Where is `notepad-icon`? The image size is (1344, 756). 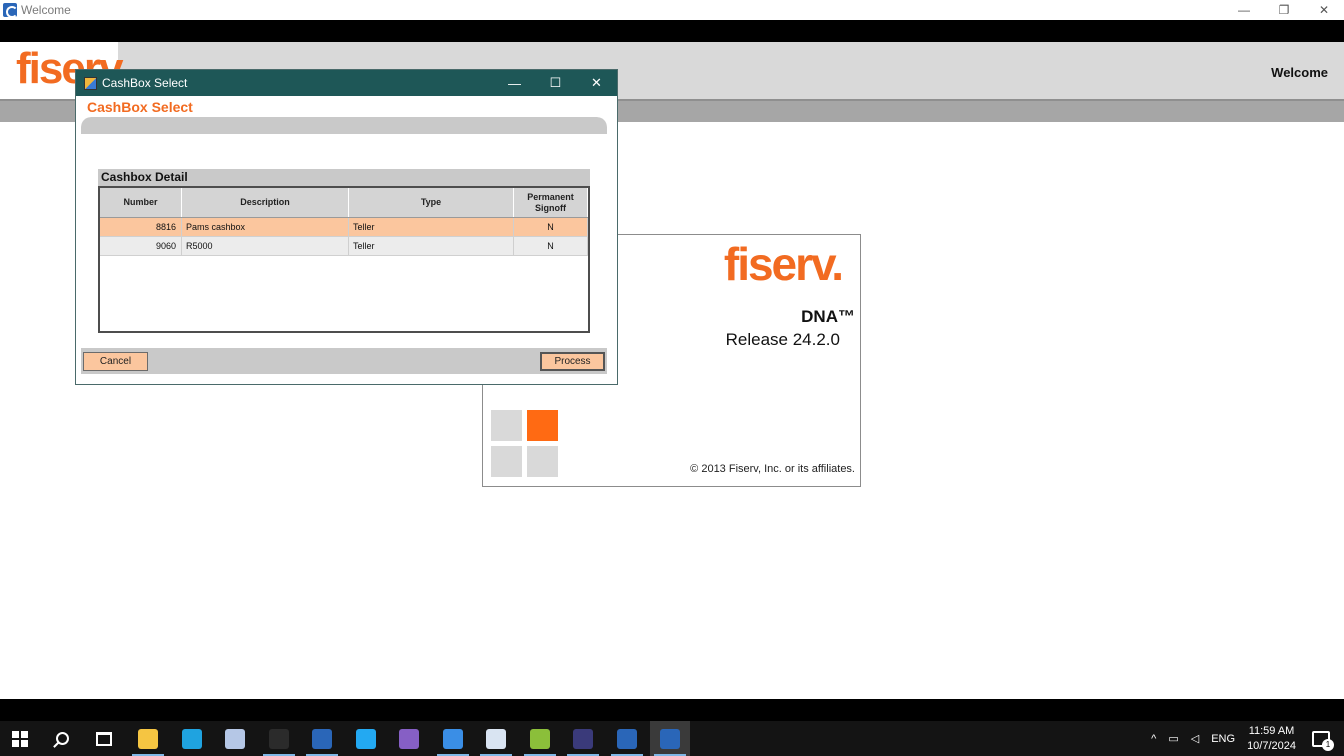 notepad-icon is located at coordinates (540, 738).